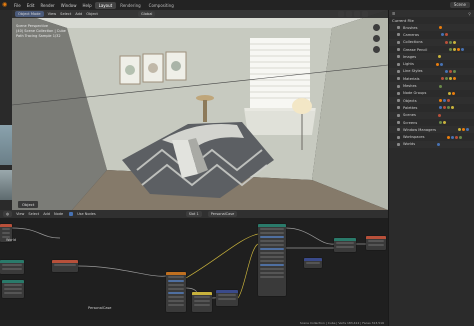  I want to click on node-mapping, so click(12, 267).